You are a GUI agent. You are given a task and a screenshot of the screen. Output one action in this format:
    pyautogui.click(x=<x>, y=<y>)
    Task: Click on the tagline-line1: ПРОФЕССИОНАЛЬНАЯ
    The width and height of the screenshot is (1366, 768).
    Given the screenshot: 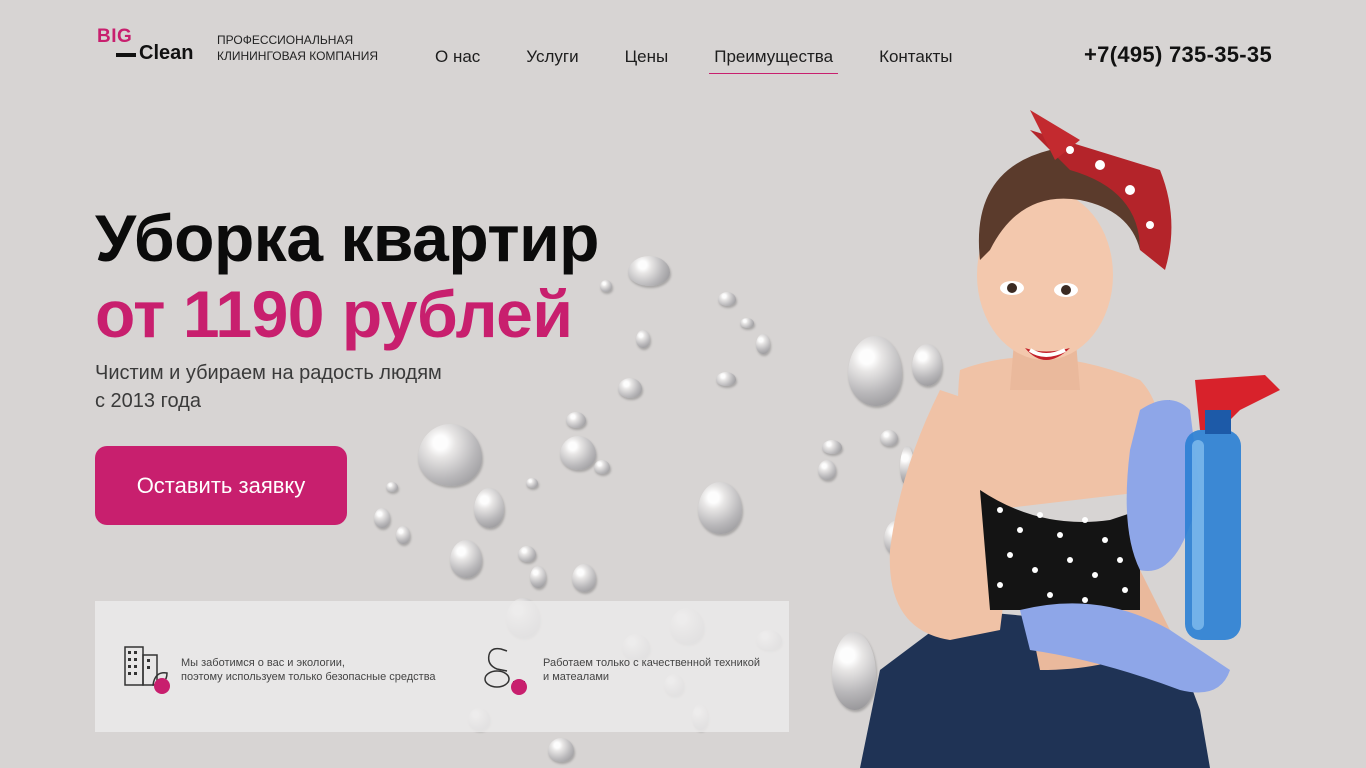 What is the action you would take?
    pyautogui.click(x=285, y=40)
    